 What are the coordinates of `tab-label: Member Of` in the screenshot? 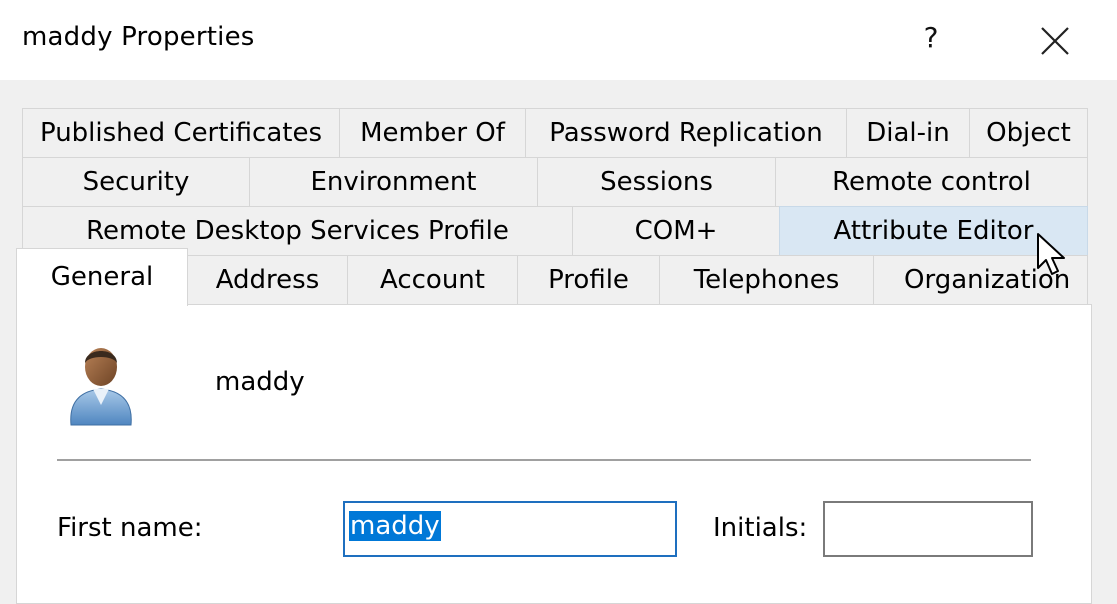 It's located at (432, 133).